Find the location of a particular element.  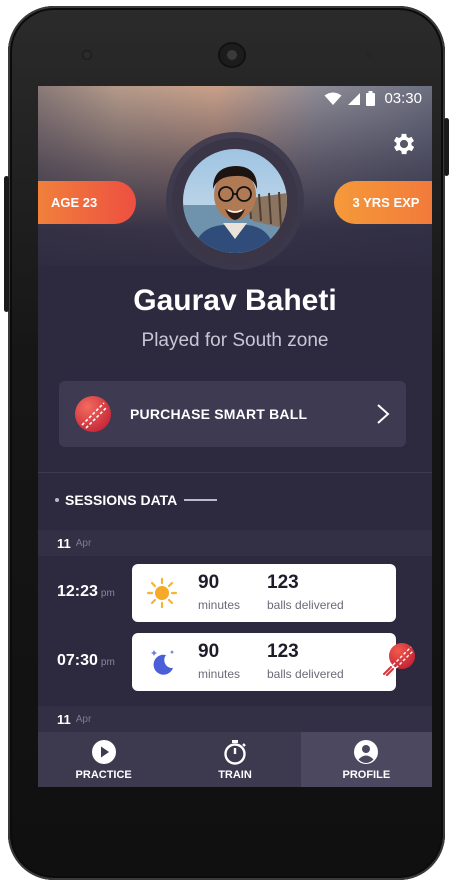

nav-train: TRAIN is located at coordinates (234, 759).